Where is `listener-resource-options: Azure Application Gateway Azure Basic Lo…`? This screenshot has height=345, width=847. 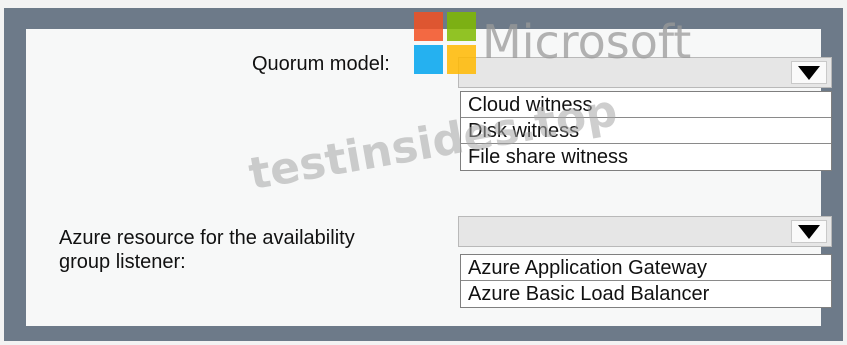 listener-resource-options: Azure Application Gateway Azure Basic Lo… is located at coordinates (646, 281).